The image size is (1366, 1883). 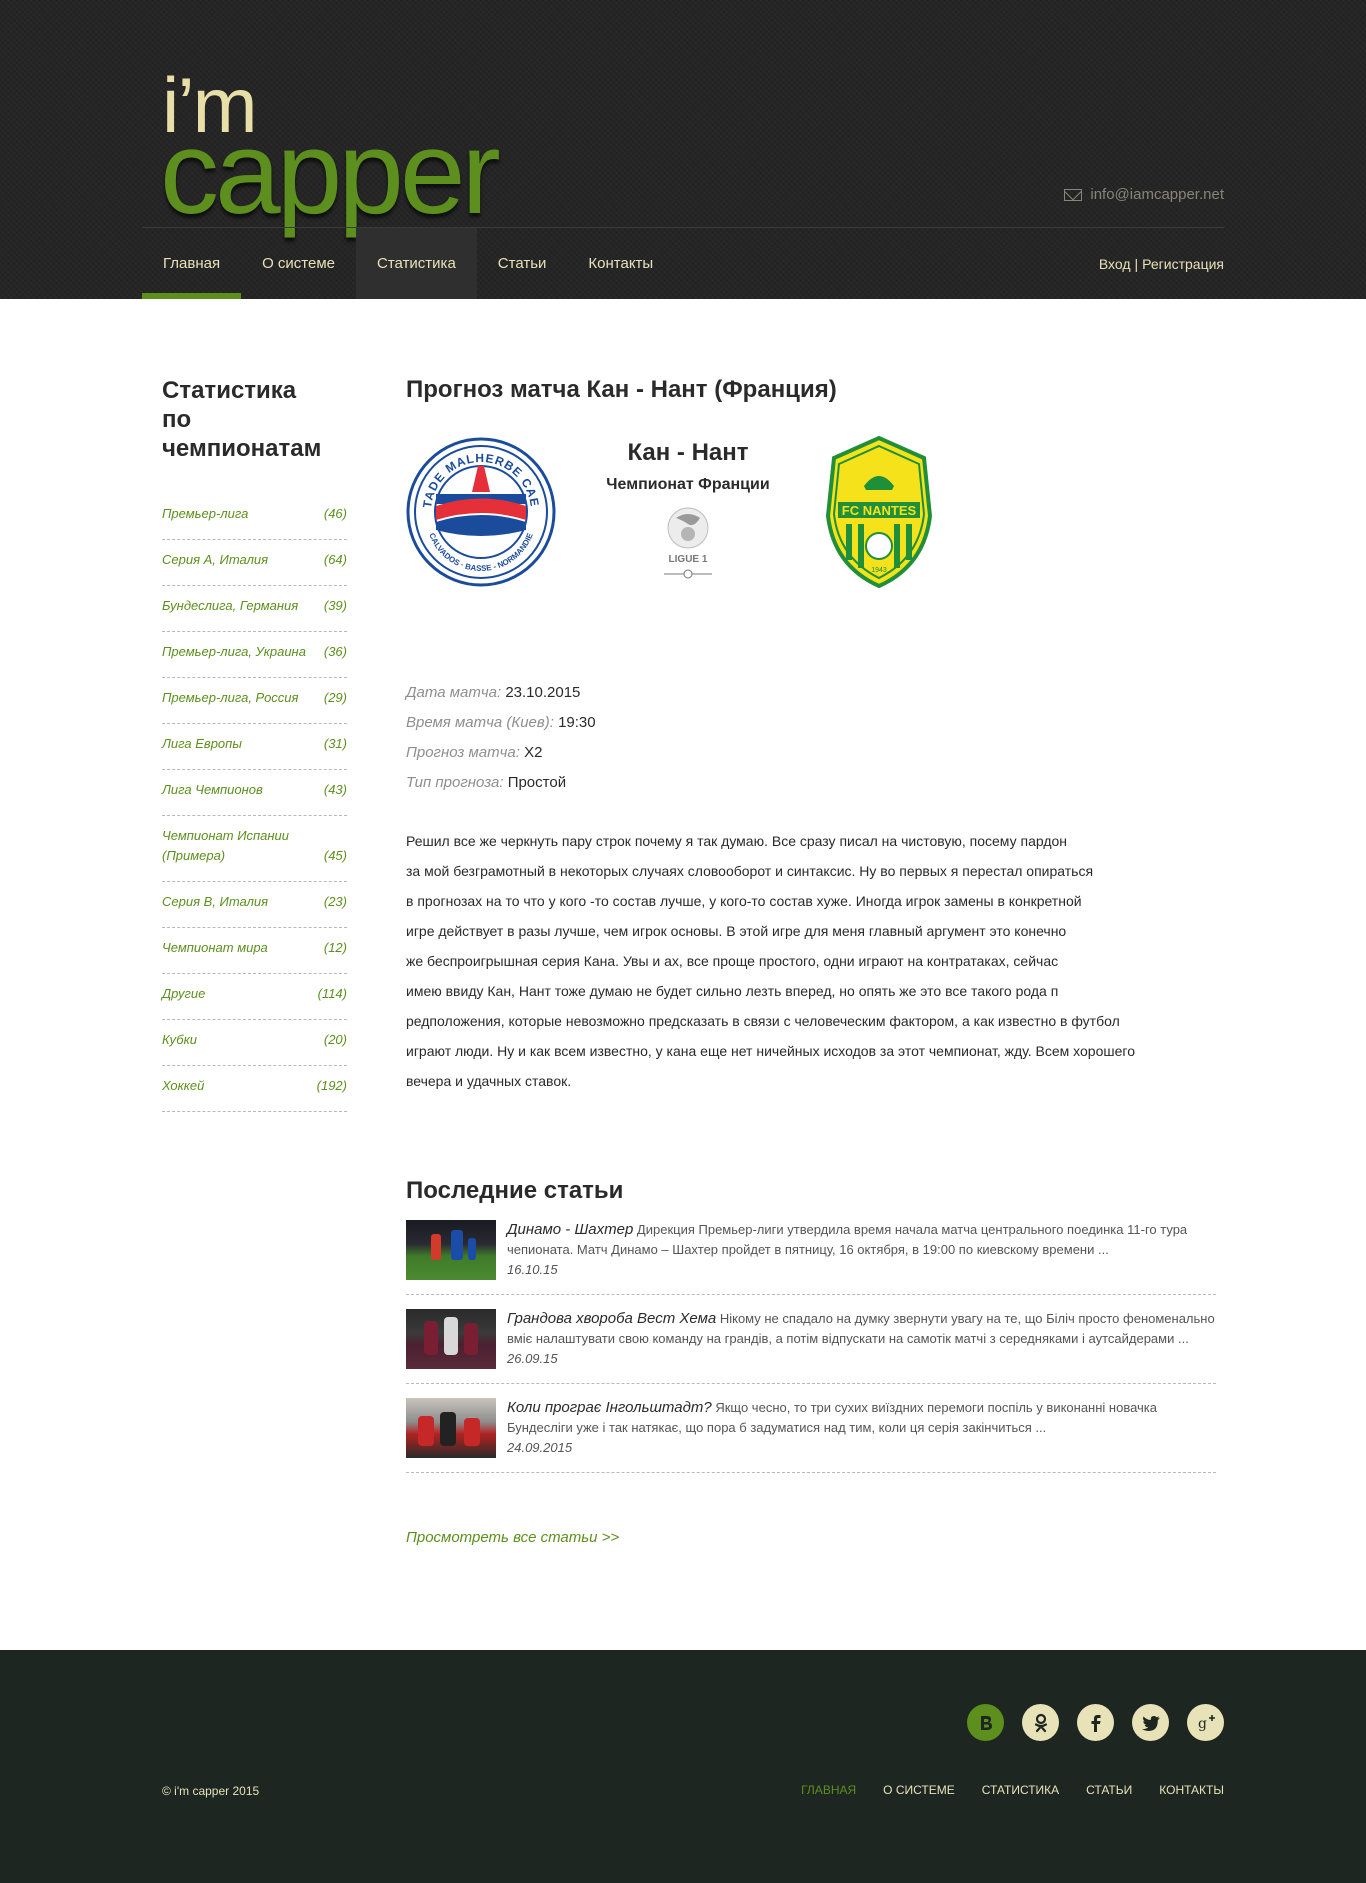 I want to click on contact-email: info@iamcapper.net, so click(x=1144, y=194).